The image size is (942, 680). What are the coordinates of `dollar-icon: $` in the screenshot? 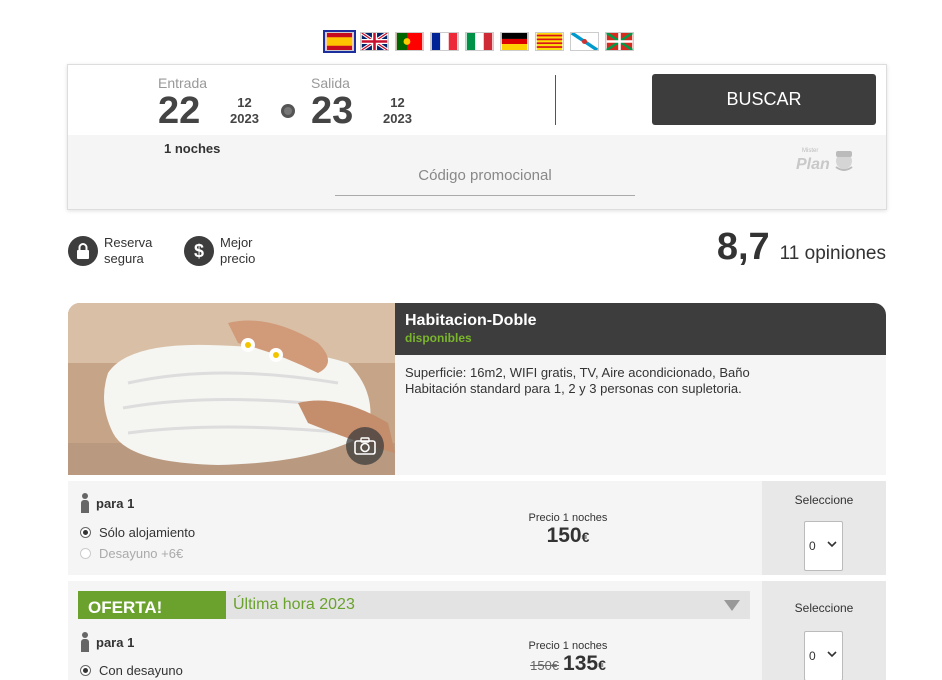 It's located at (199, 251).